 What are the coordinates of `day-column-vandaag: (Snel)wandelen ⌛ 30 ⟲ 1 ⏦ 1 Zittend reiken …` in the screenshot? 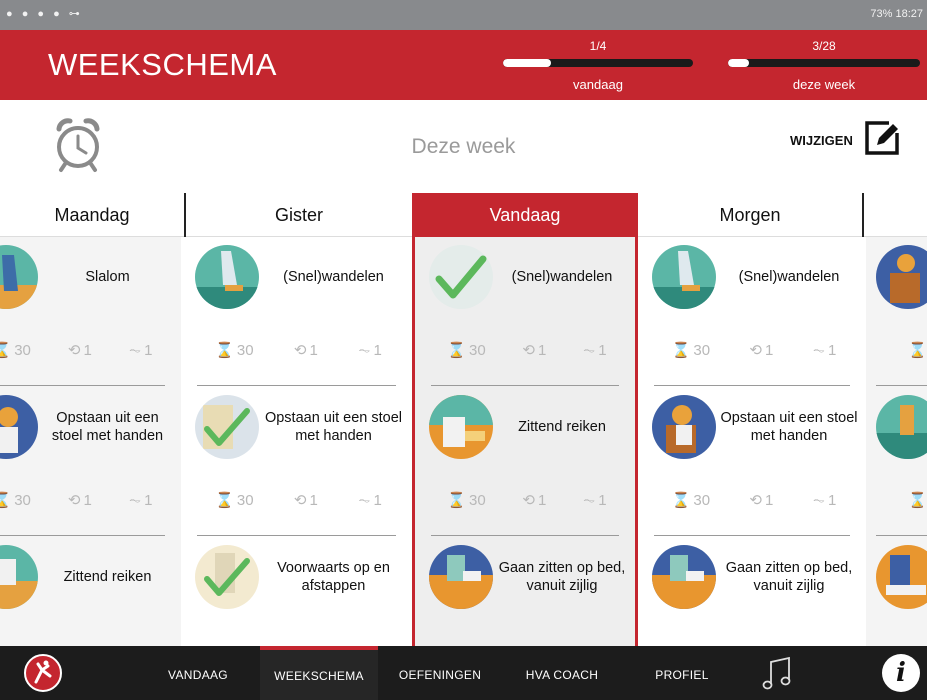 It's located at (525, 441).